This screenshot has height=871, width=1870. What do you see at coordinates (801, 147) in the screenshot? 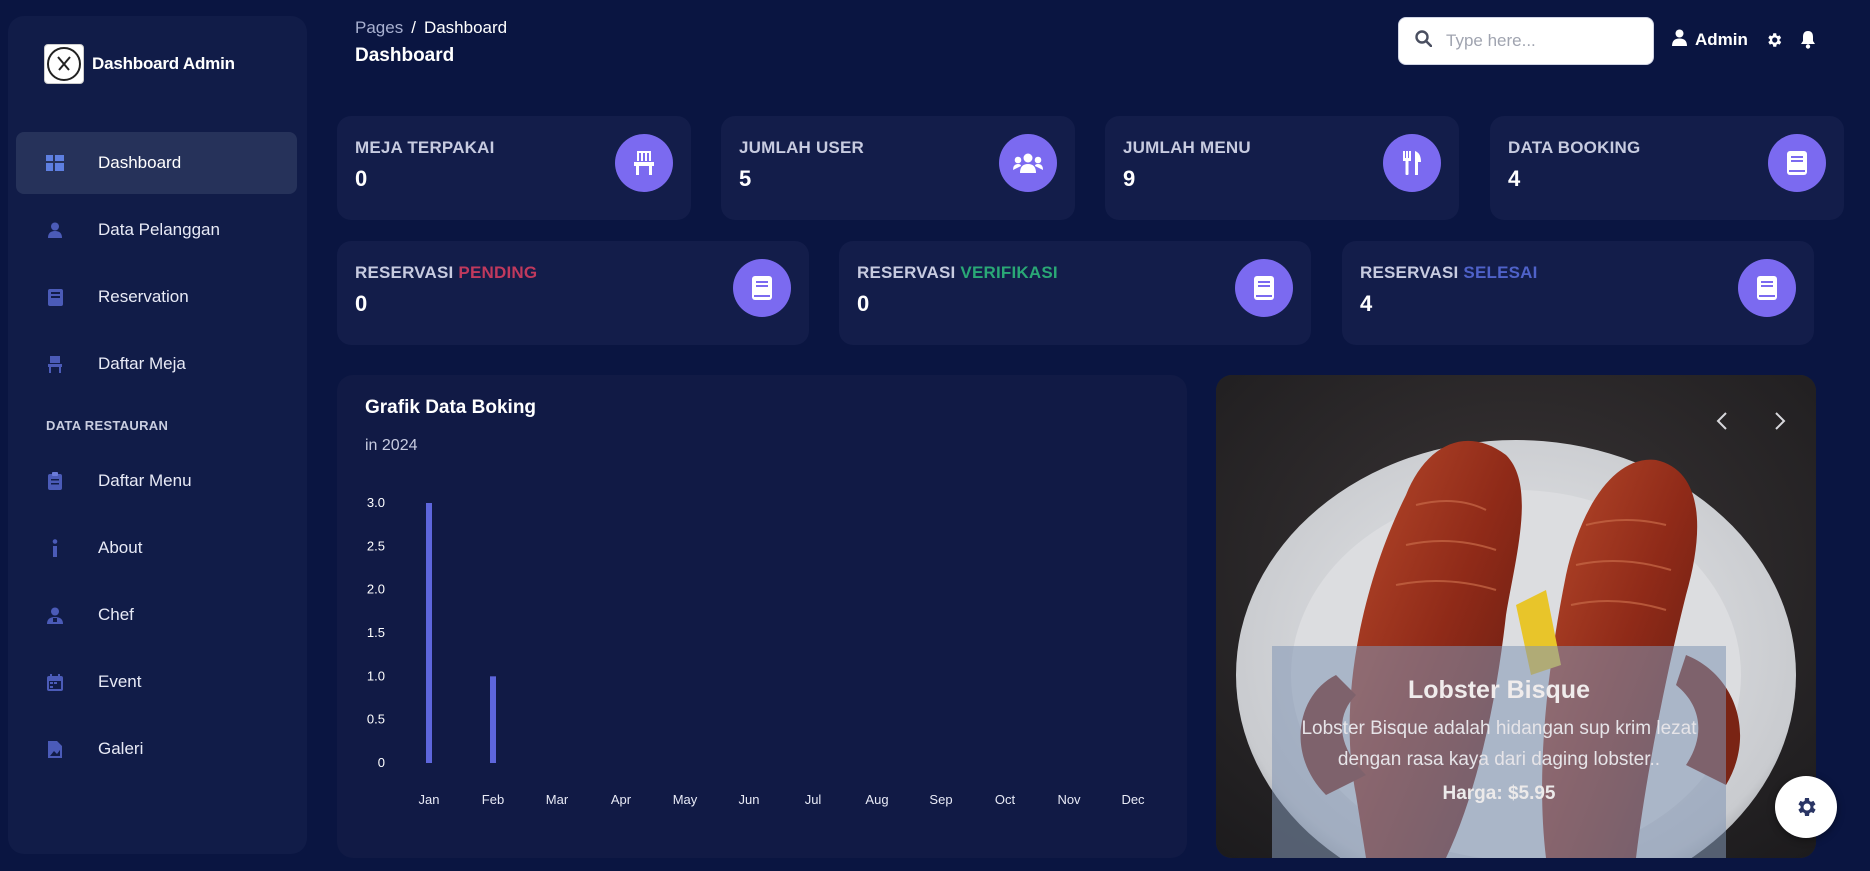
I see `stat-label: JUMLAH USER` at bounding box center [801, 147].